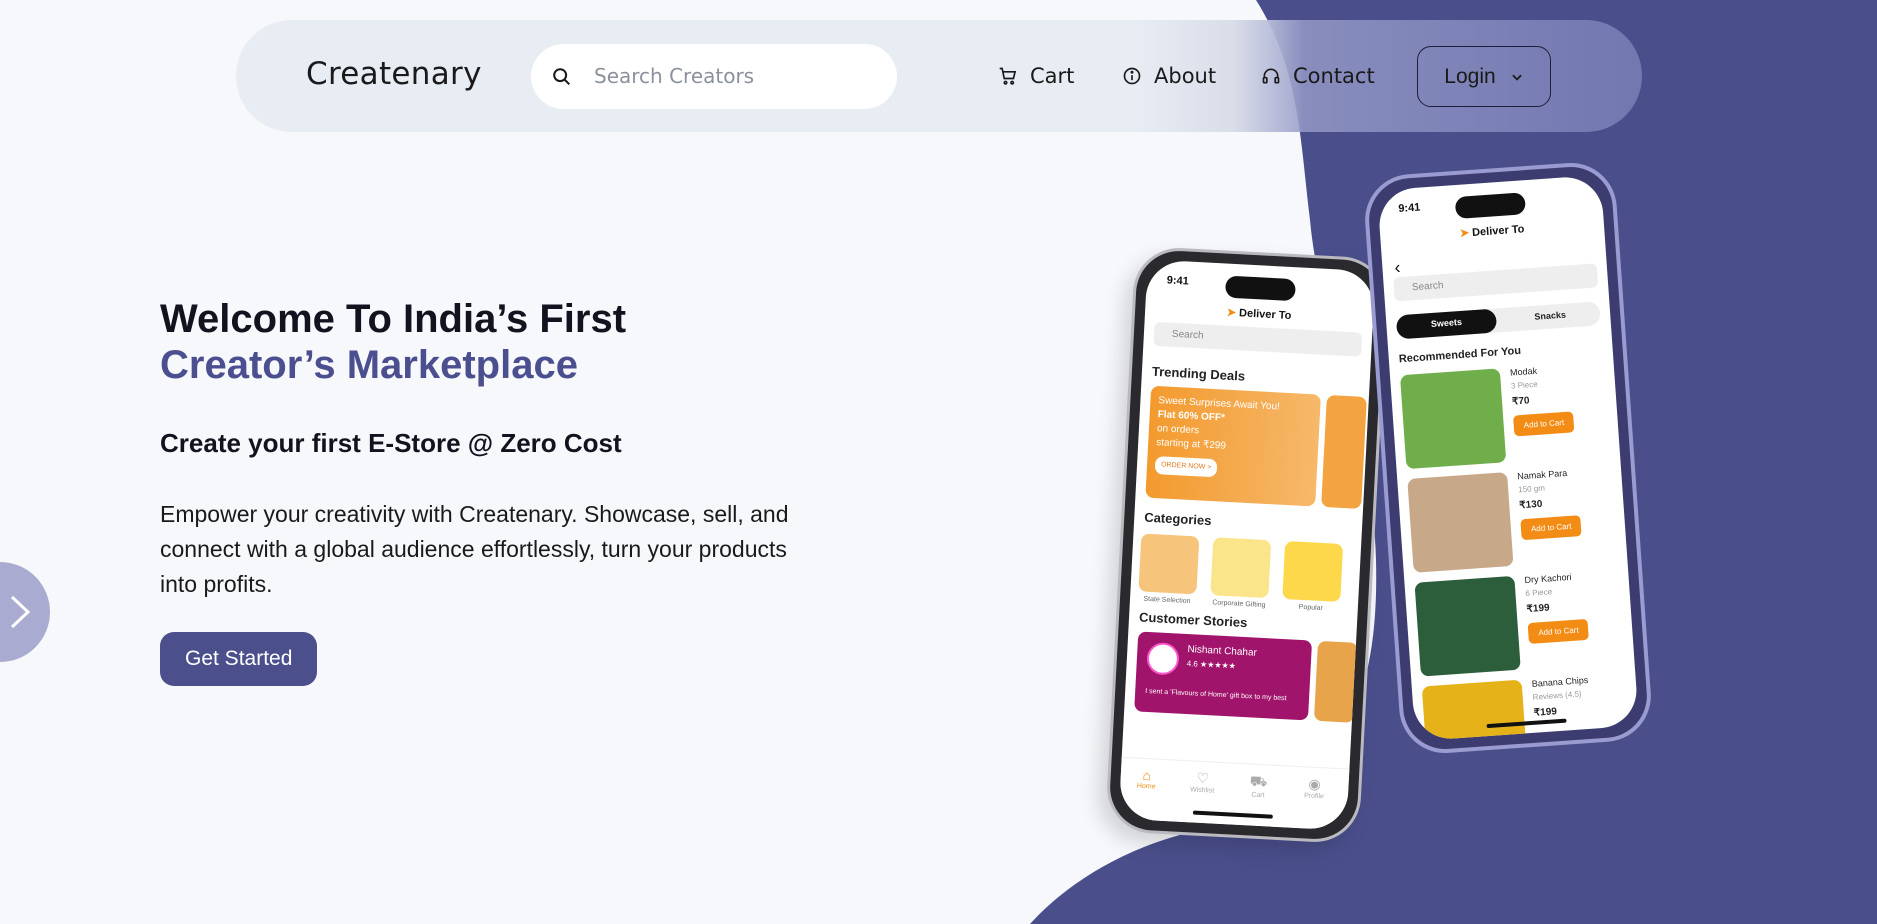  I want to click on cart-icon, so click(1008, 76).